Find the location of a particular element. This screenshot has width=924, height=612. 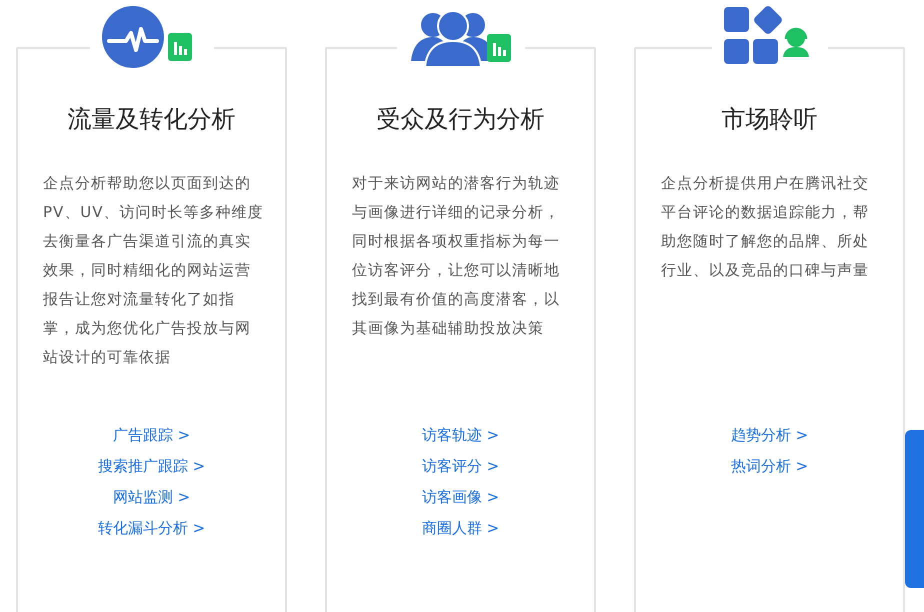

feature-link: 趋势分析 > is located at coordinates (769, 435).